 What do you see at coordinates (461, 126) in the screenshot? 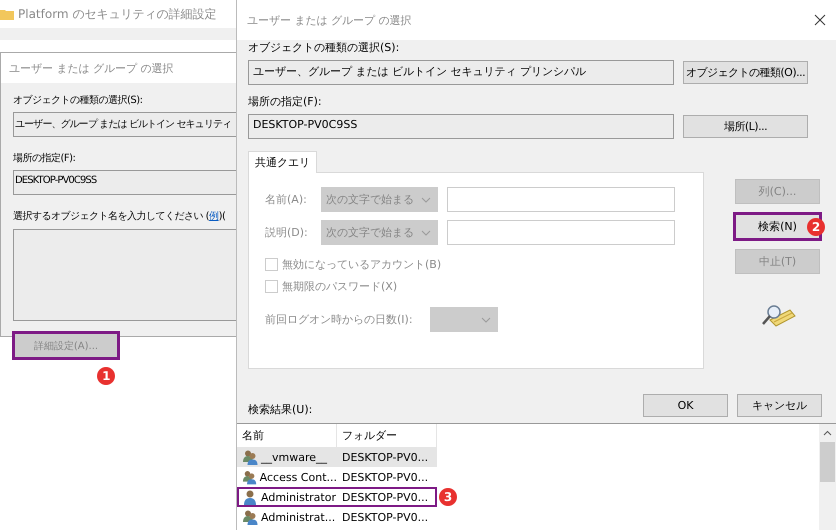
I see `location-field: DESKTOP-PV0C9SS` at bounding box center [461, 126].